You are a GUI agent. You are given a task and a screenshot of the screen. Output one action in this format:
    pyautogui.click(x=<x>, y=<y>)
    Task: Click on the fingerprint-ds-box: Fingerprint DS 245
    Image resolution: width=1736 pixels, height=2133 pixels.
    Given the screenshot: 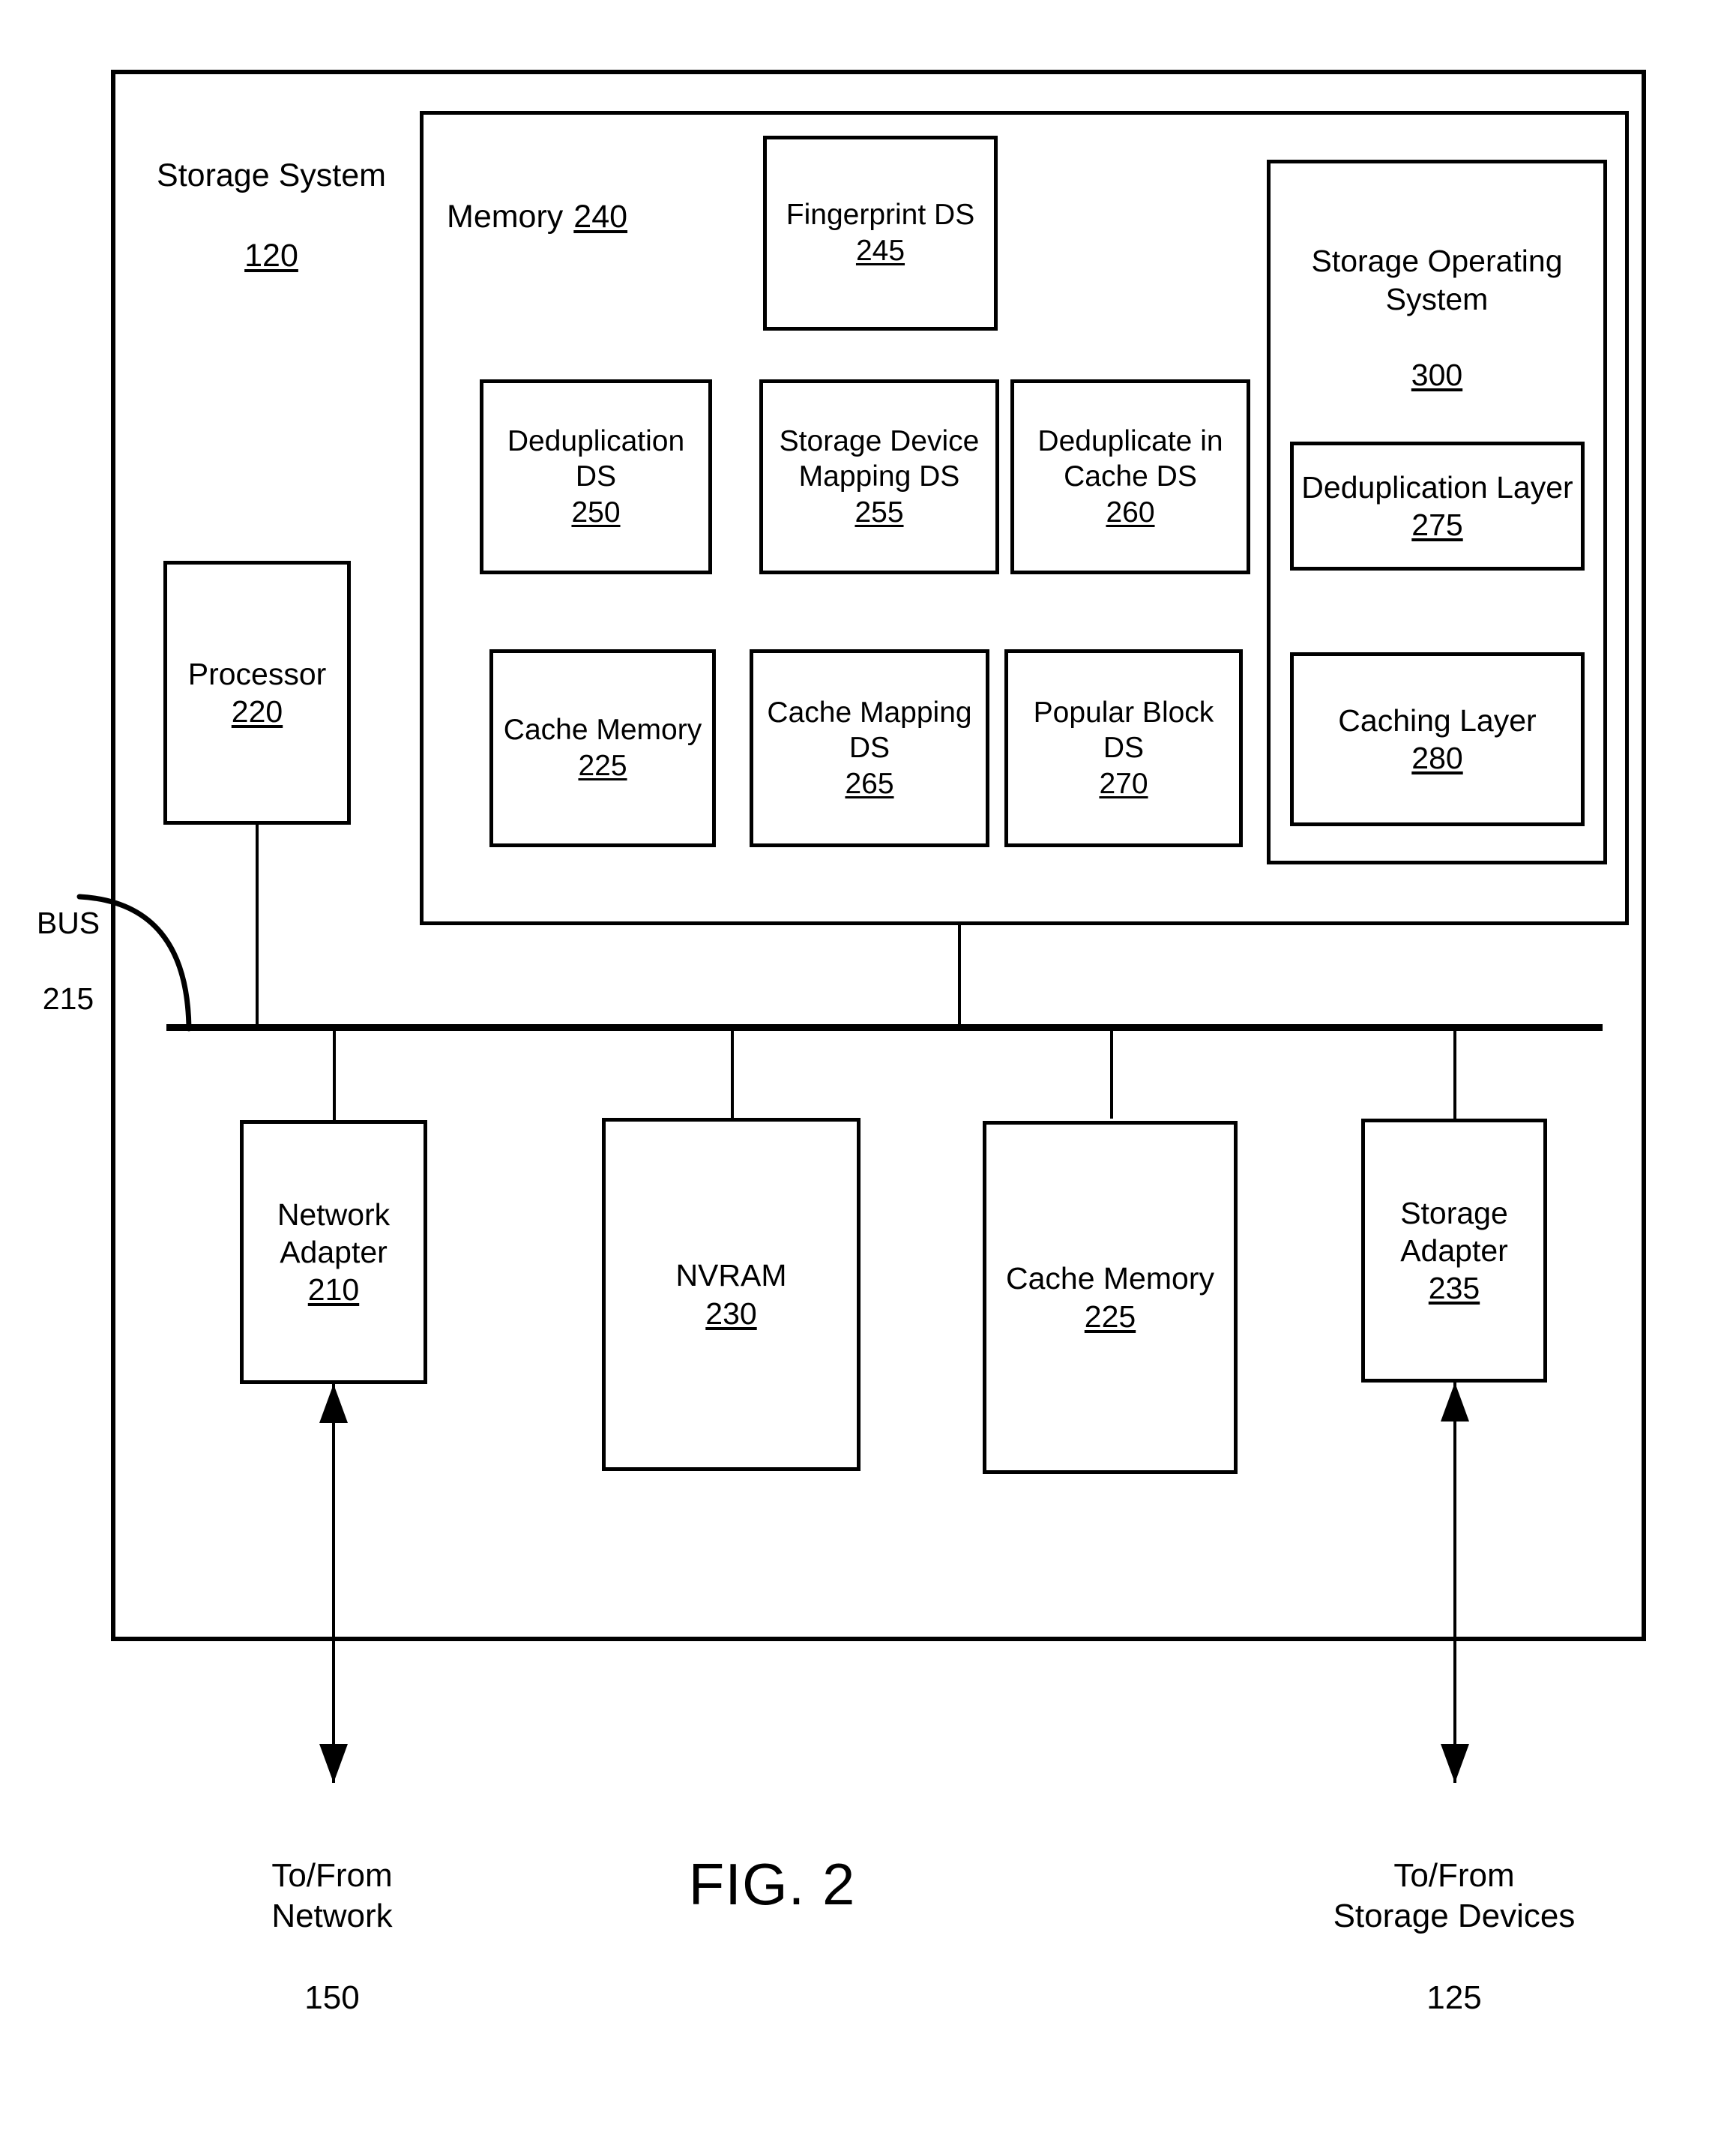 What is the action you would take?
    pyautogui.click(x=880, y=233)
    